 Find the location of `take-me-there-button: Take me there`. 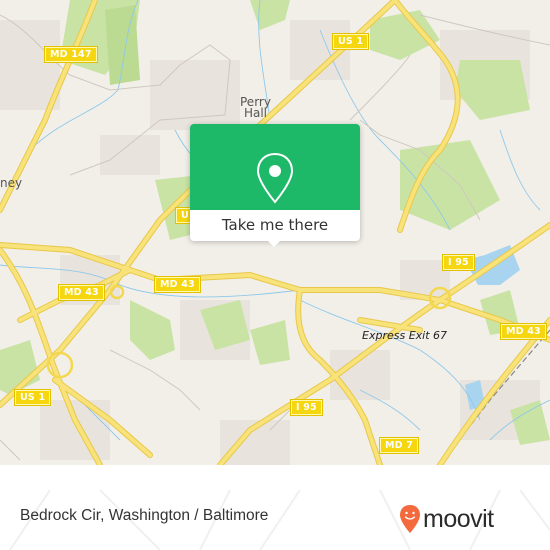

take-me-there-button: Take me there is located at coordinates (275, 225).